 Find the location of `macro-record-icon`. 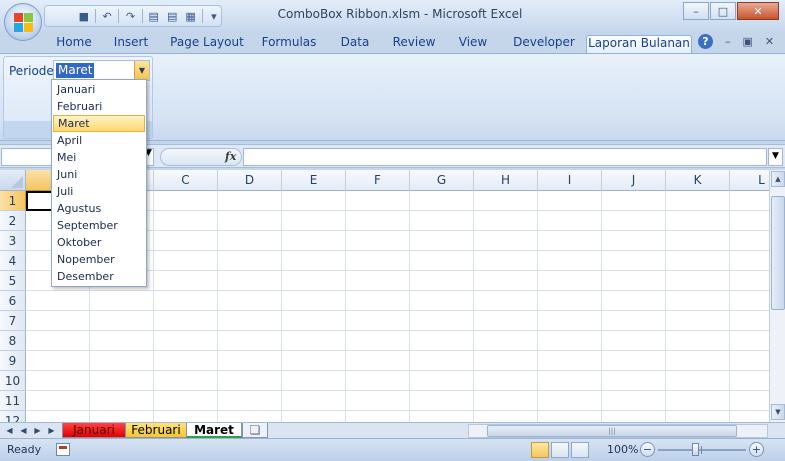

macro-record-icon is located at coordinates (63, 449).